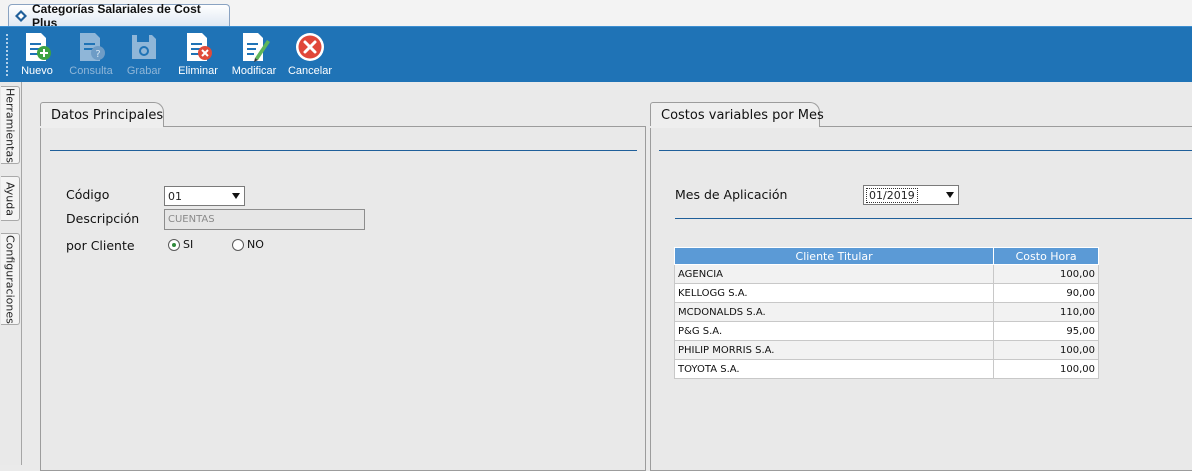 The height and width of the screenshot is (471, 1192). I want to click on table-row: KELLOGG S.A. 90,00, so click(886, 293).